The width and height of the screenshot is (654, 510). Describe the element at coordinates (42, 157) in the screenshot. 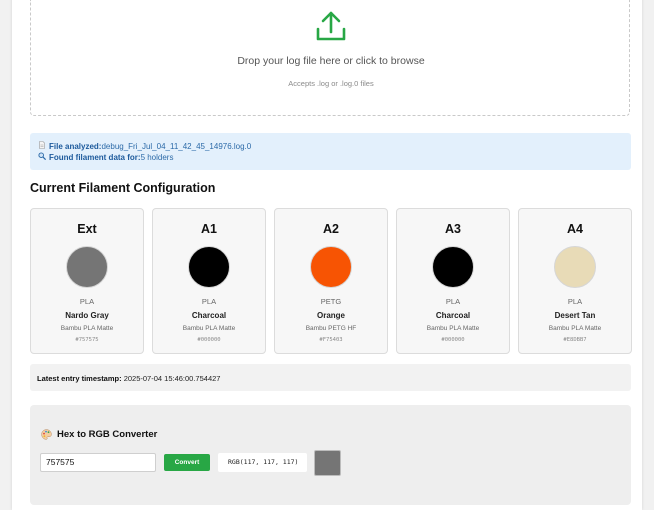

I see `magnifier-icon` at that location.